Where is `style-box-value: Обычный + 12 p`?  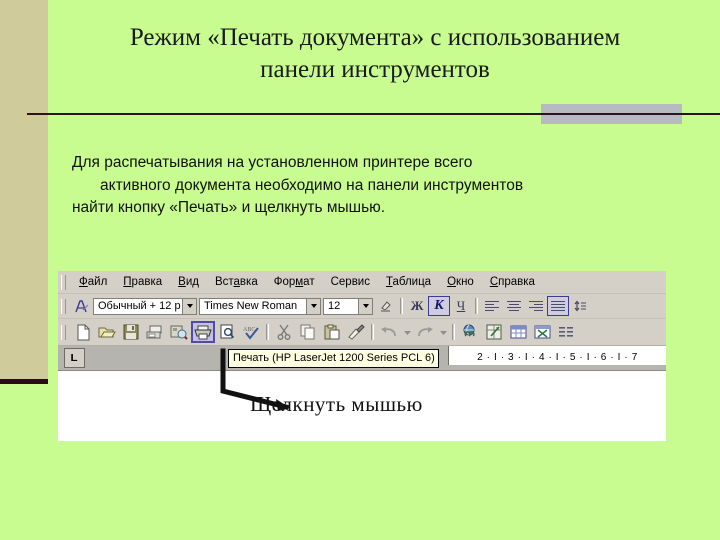
style-box-value: Обычный + 12 p is located at coordinates (139, 306).